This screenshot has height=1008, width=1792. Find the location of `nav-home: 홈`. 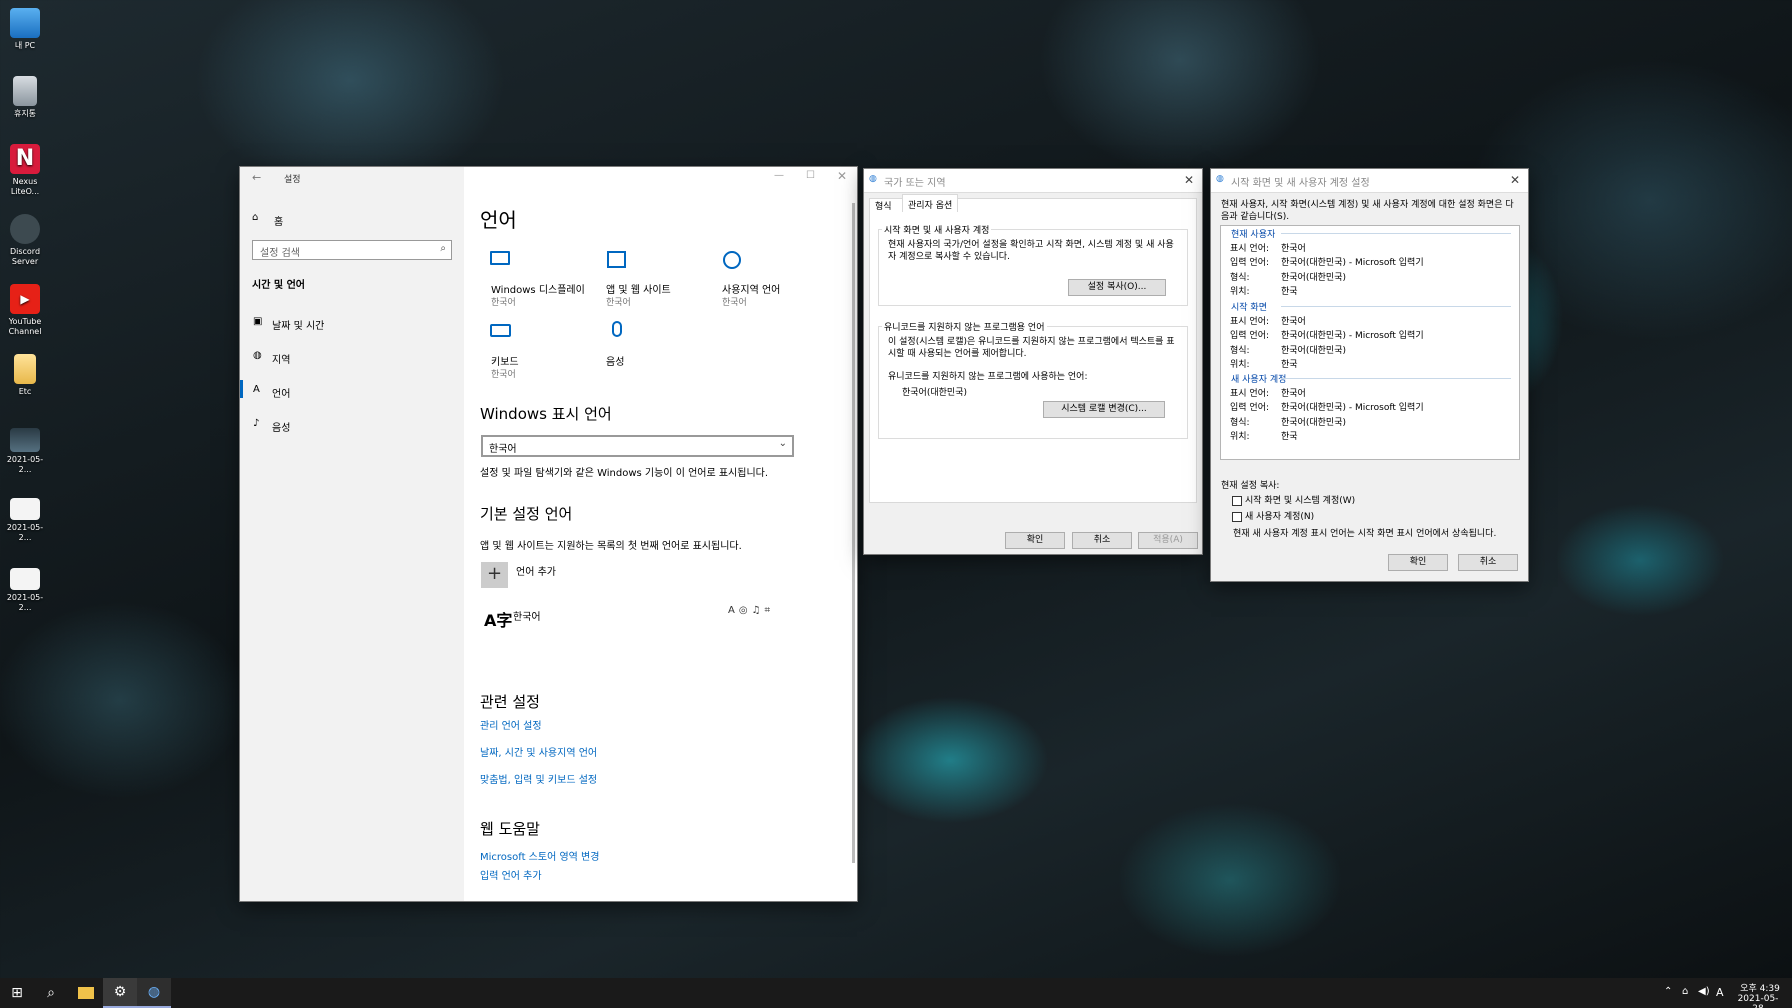

nav-home: 홈 is located at coordinates (278, 220).